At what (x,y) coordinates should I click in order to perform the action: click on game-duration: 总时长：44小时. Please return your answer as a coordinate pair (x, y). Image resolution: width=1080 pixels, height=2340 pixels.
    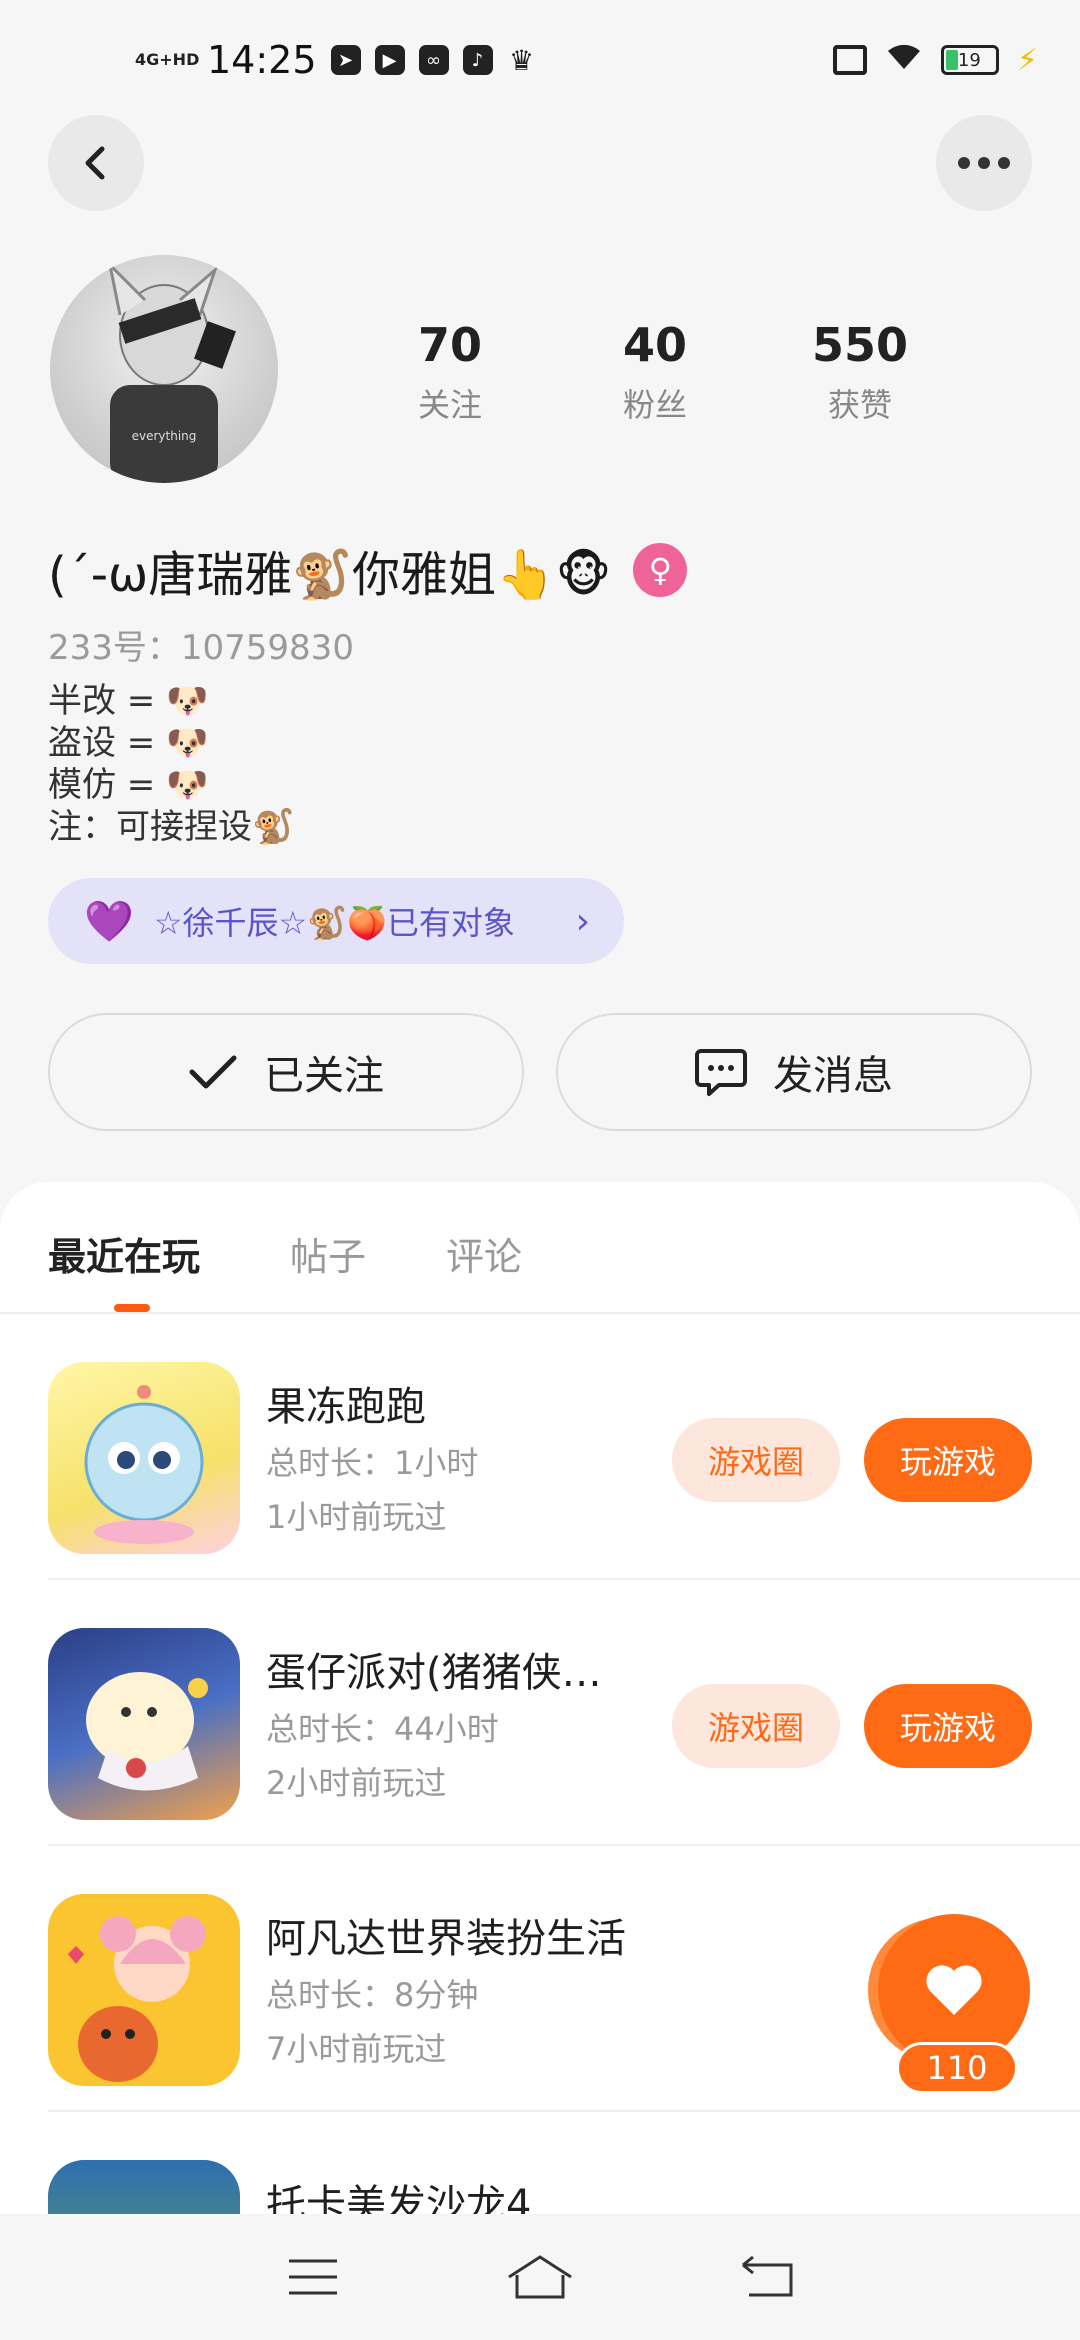
    Looking at the image, I should click on (382, 1729).